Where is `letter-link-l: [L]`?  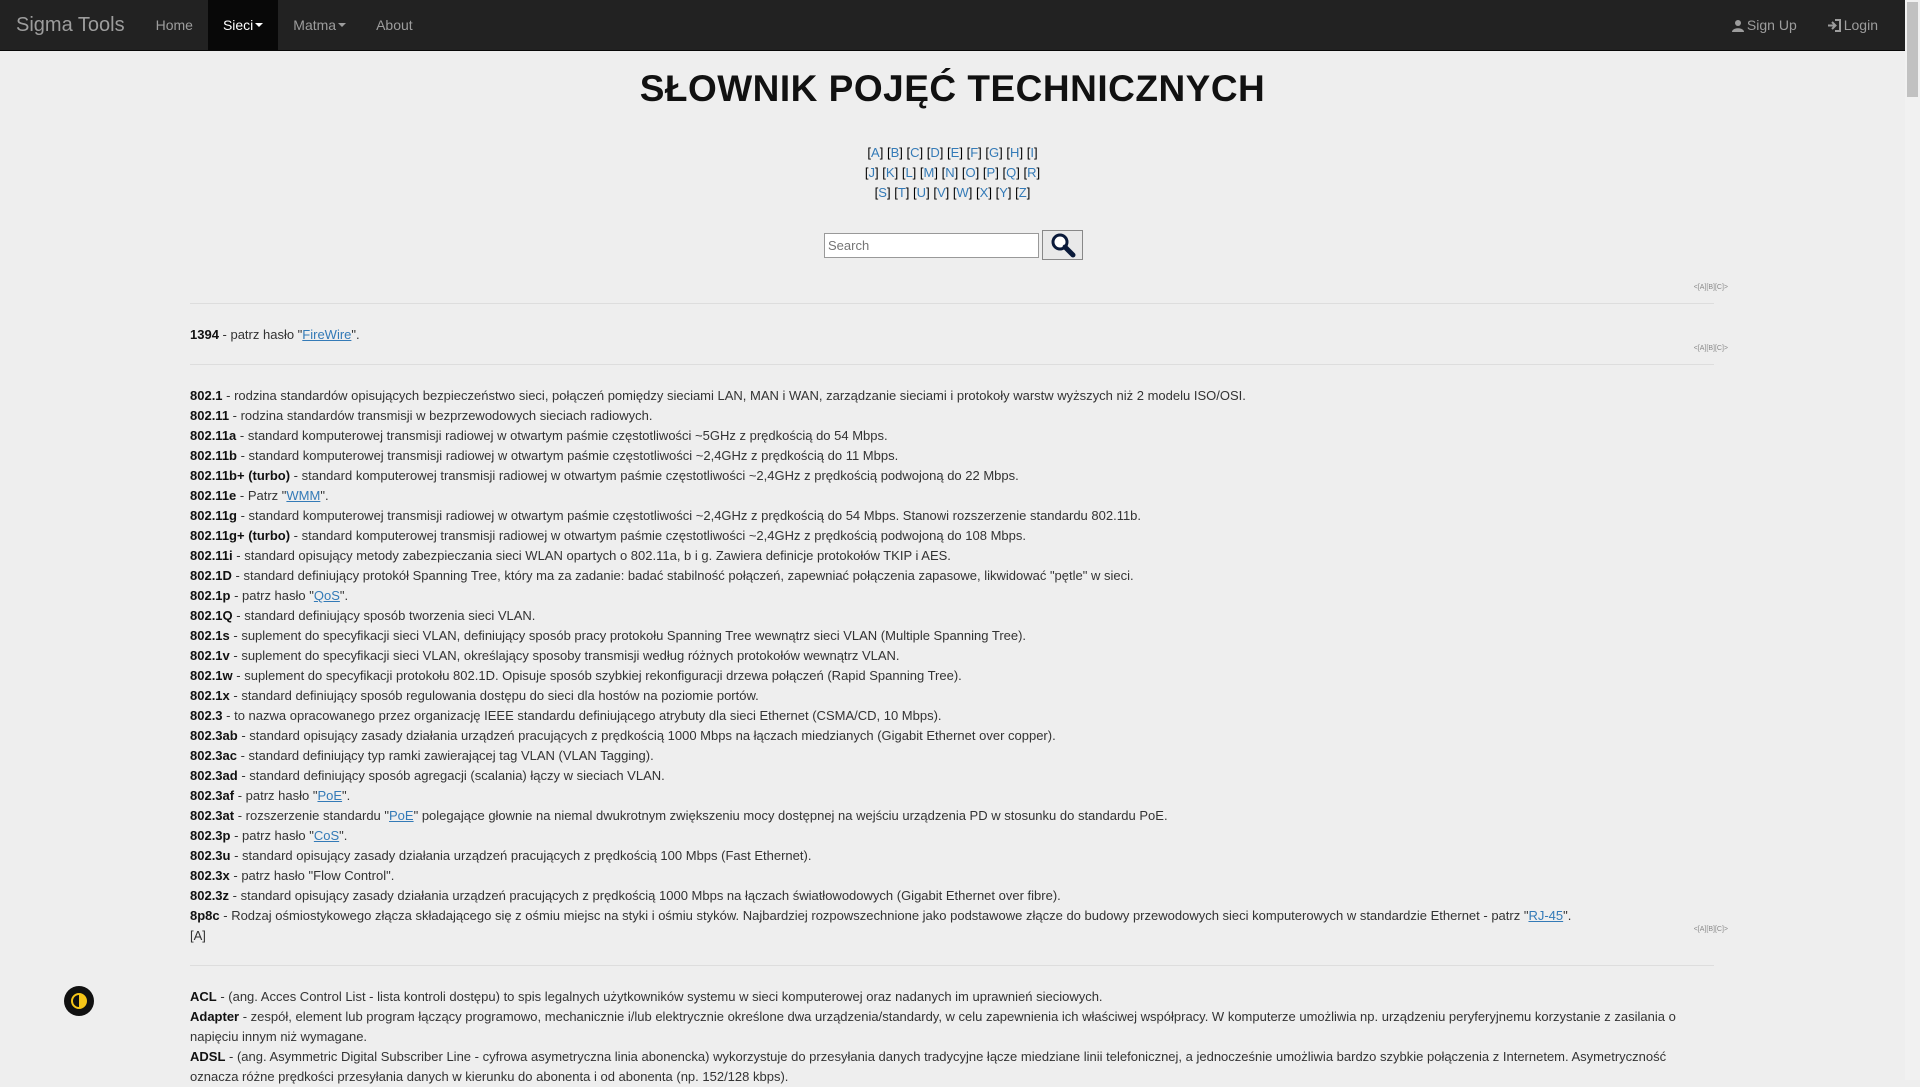
letter-link-l: [L] is located at coordinates (909, 172).